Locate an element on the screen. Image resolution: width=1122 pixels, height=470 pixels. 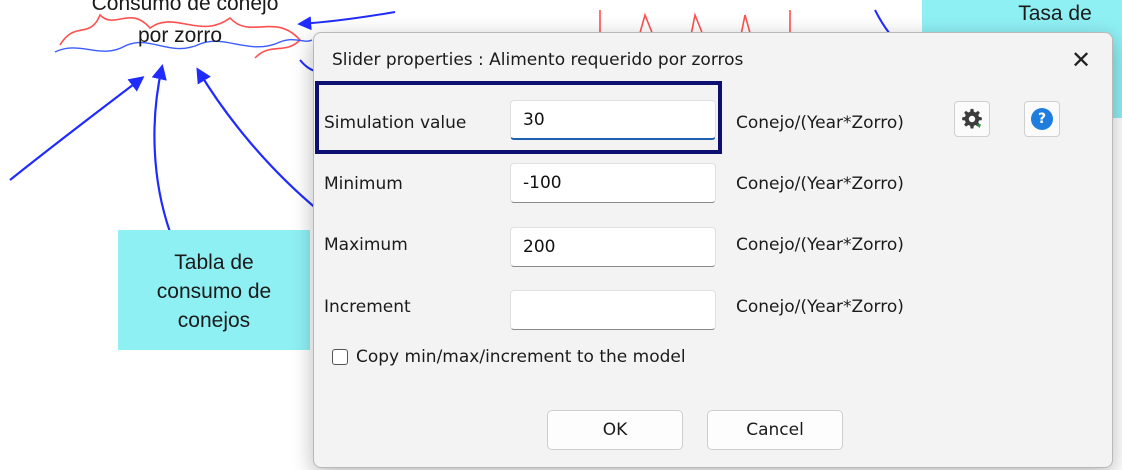
table-note-line-1: Tabla de is located at coordinates (214, 262).